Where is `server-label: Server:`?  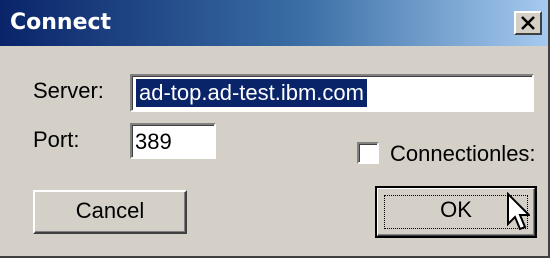
server-label: Server: is located at coordinates (68, 90).